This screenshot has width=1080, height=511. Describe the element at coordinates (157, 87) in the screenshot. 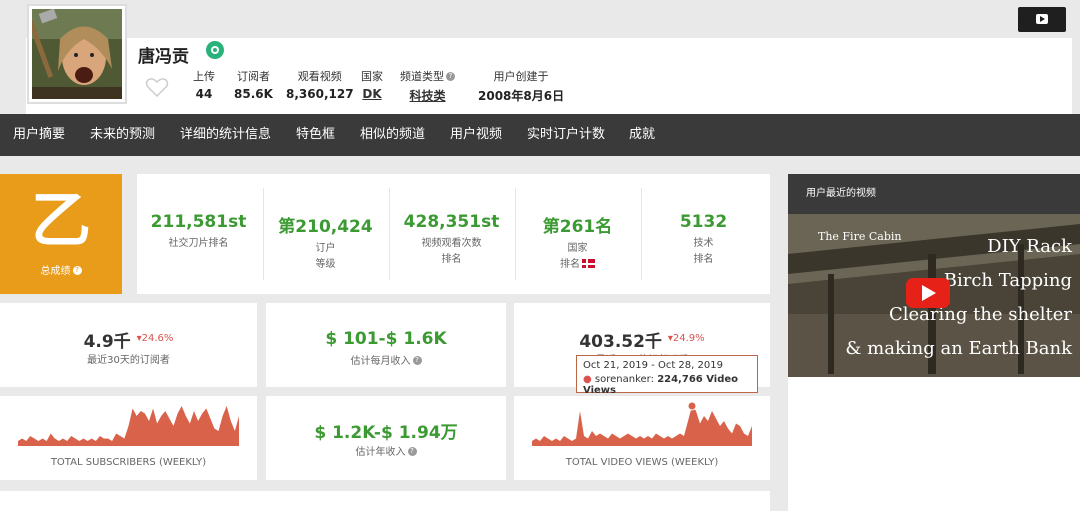

I see `heart-icon` at that location.